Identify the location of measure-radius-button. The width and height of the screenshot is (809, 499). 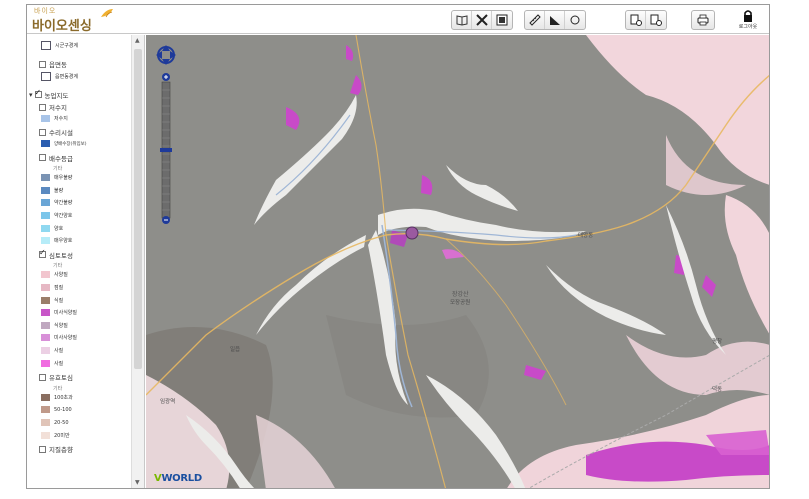
(575, 20).